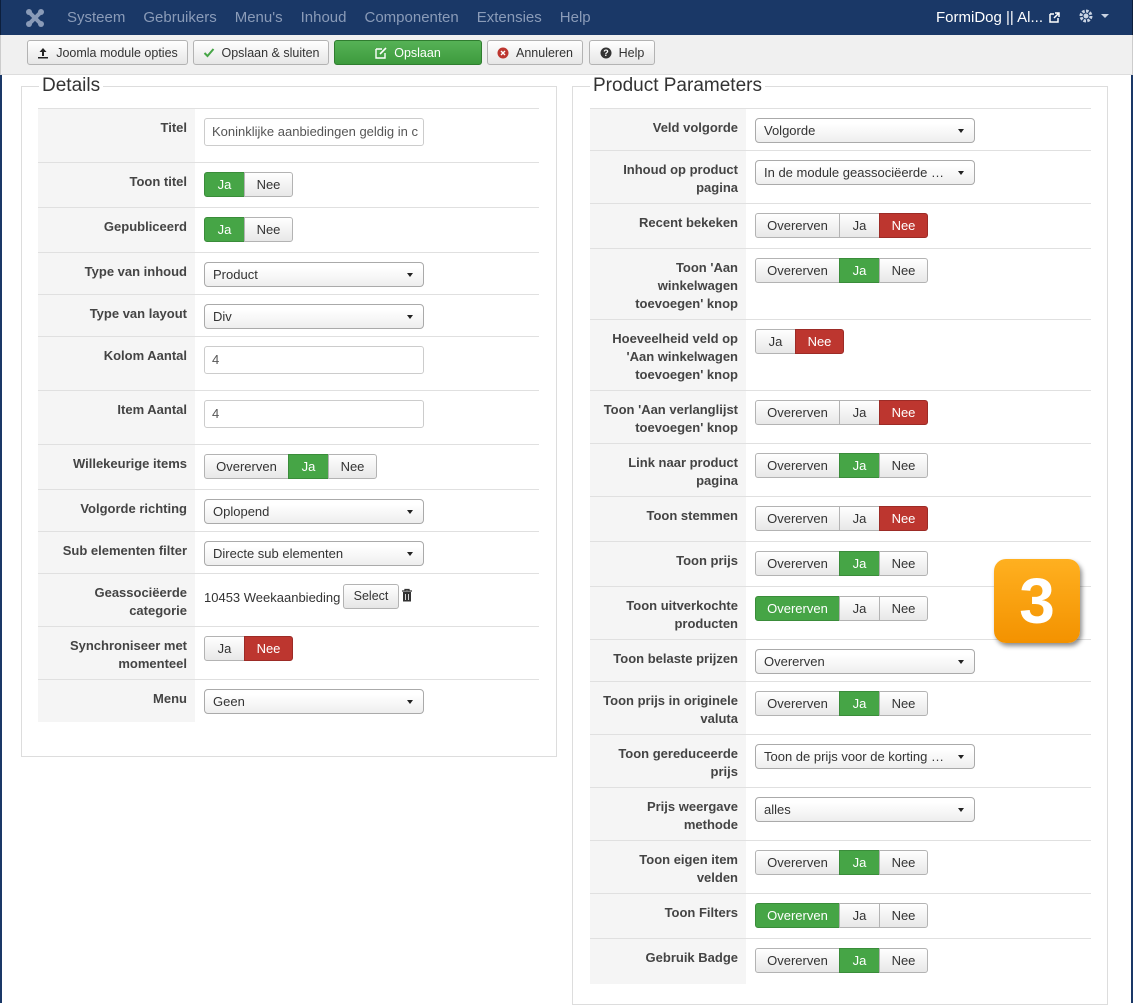 This screenshot has height=1005, width=1133. I want to click on toon-titel-nee: Nee, so click(268, 184).